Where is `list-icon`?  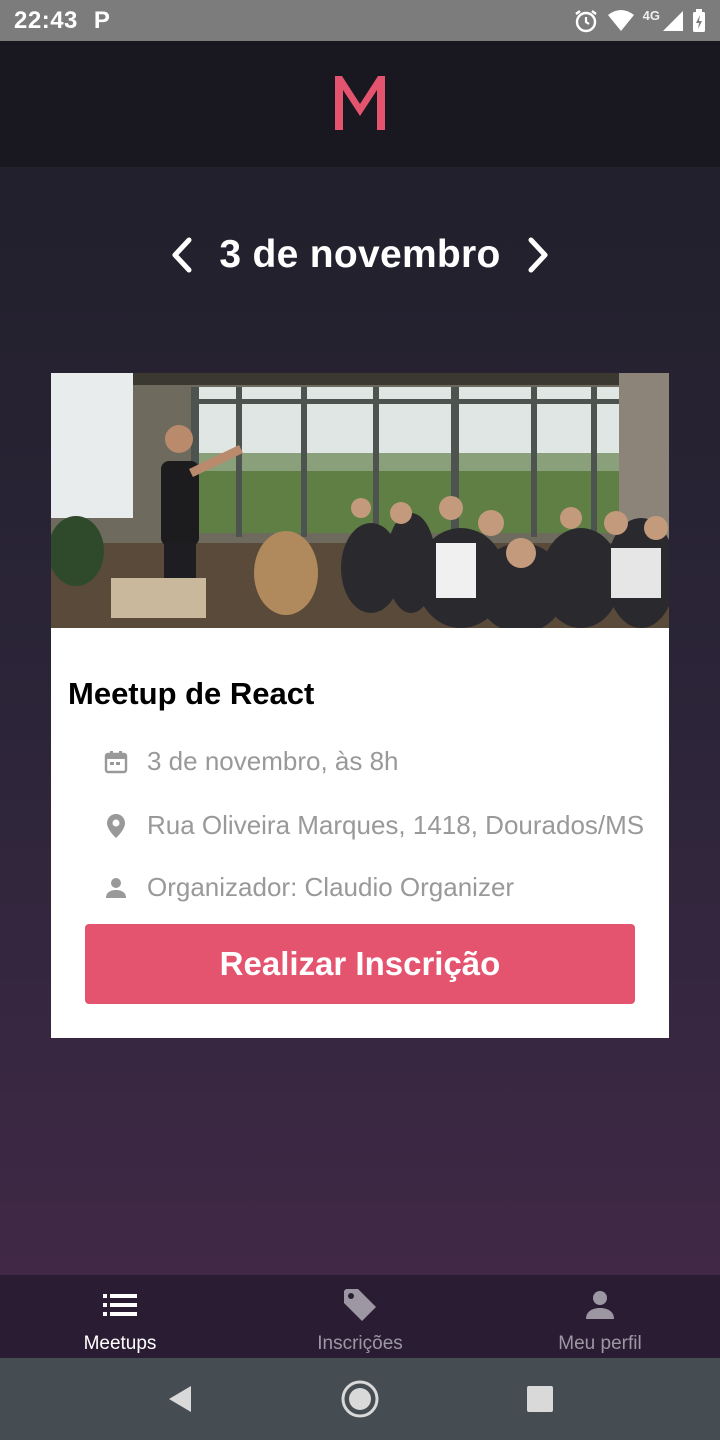
list-icon is located at coordinates (120, 1305).